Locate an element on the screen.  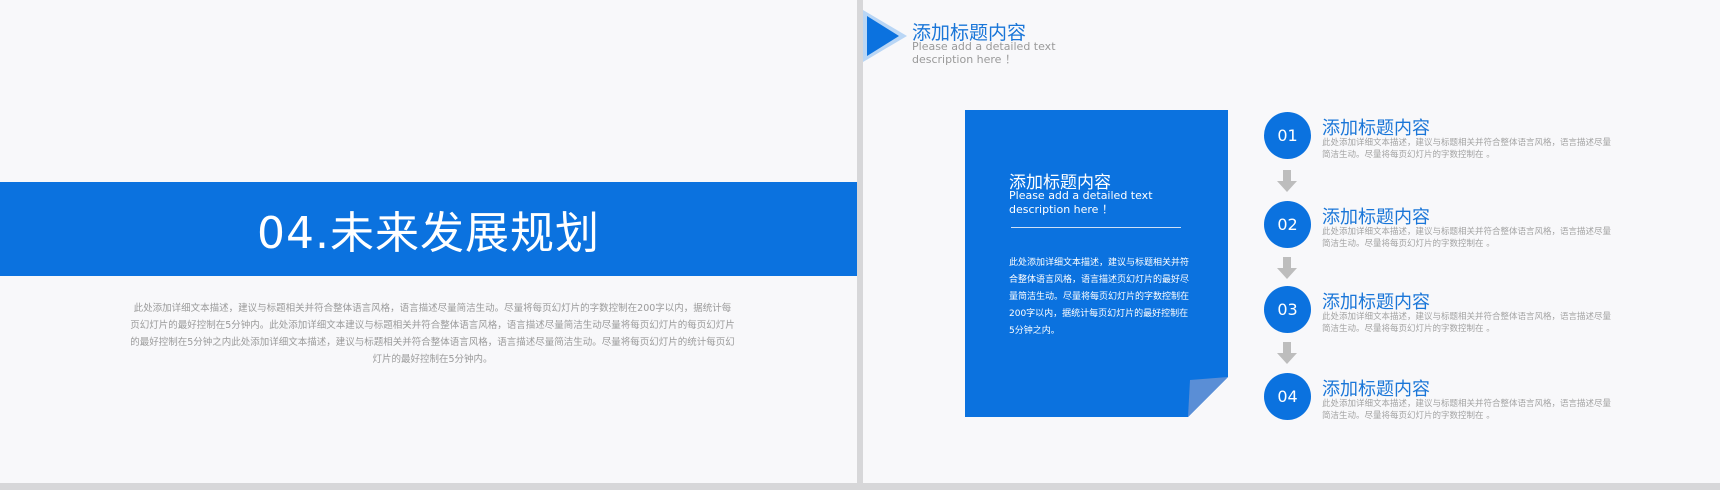
step-number: 01 is located at coordinates (1287, 135).